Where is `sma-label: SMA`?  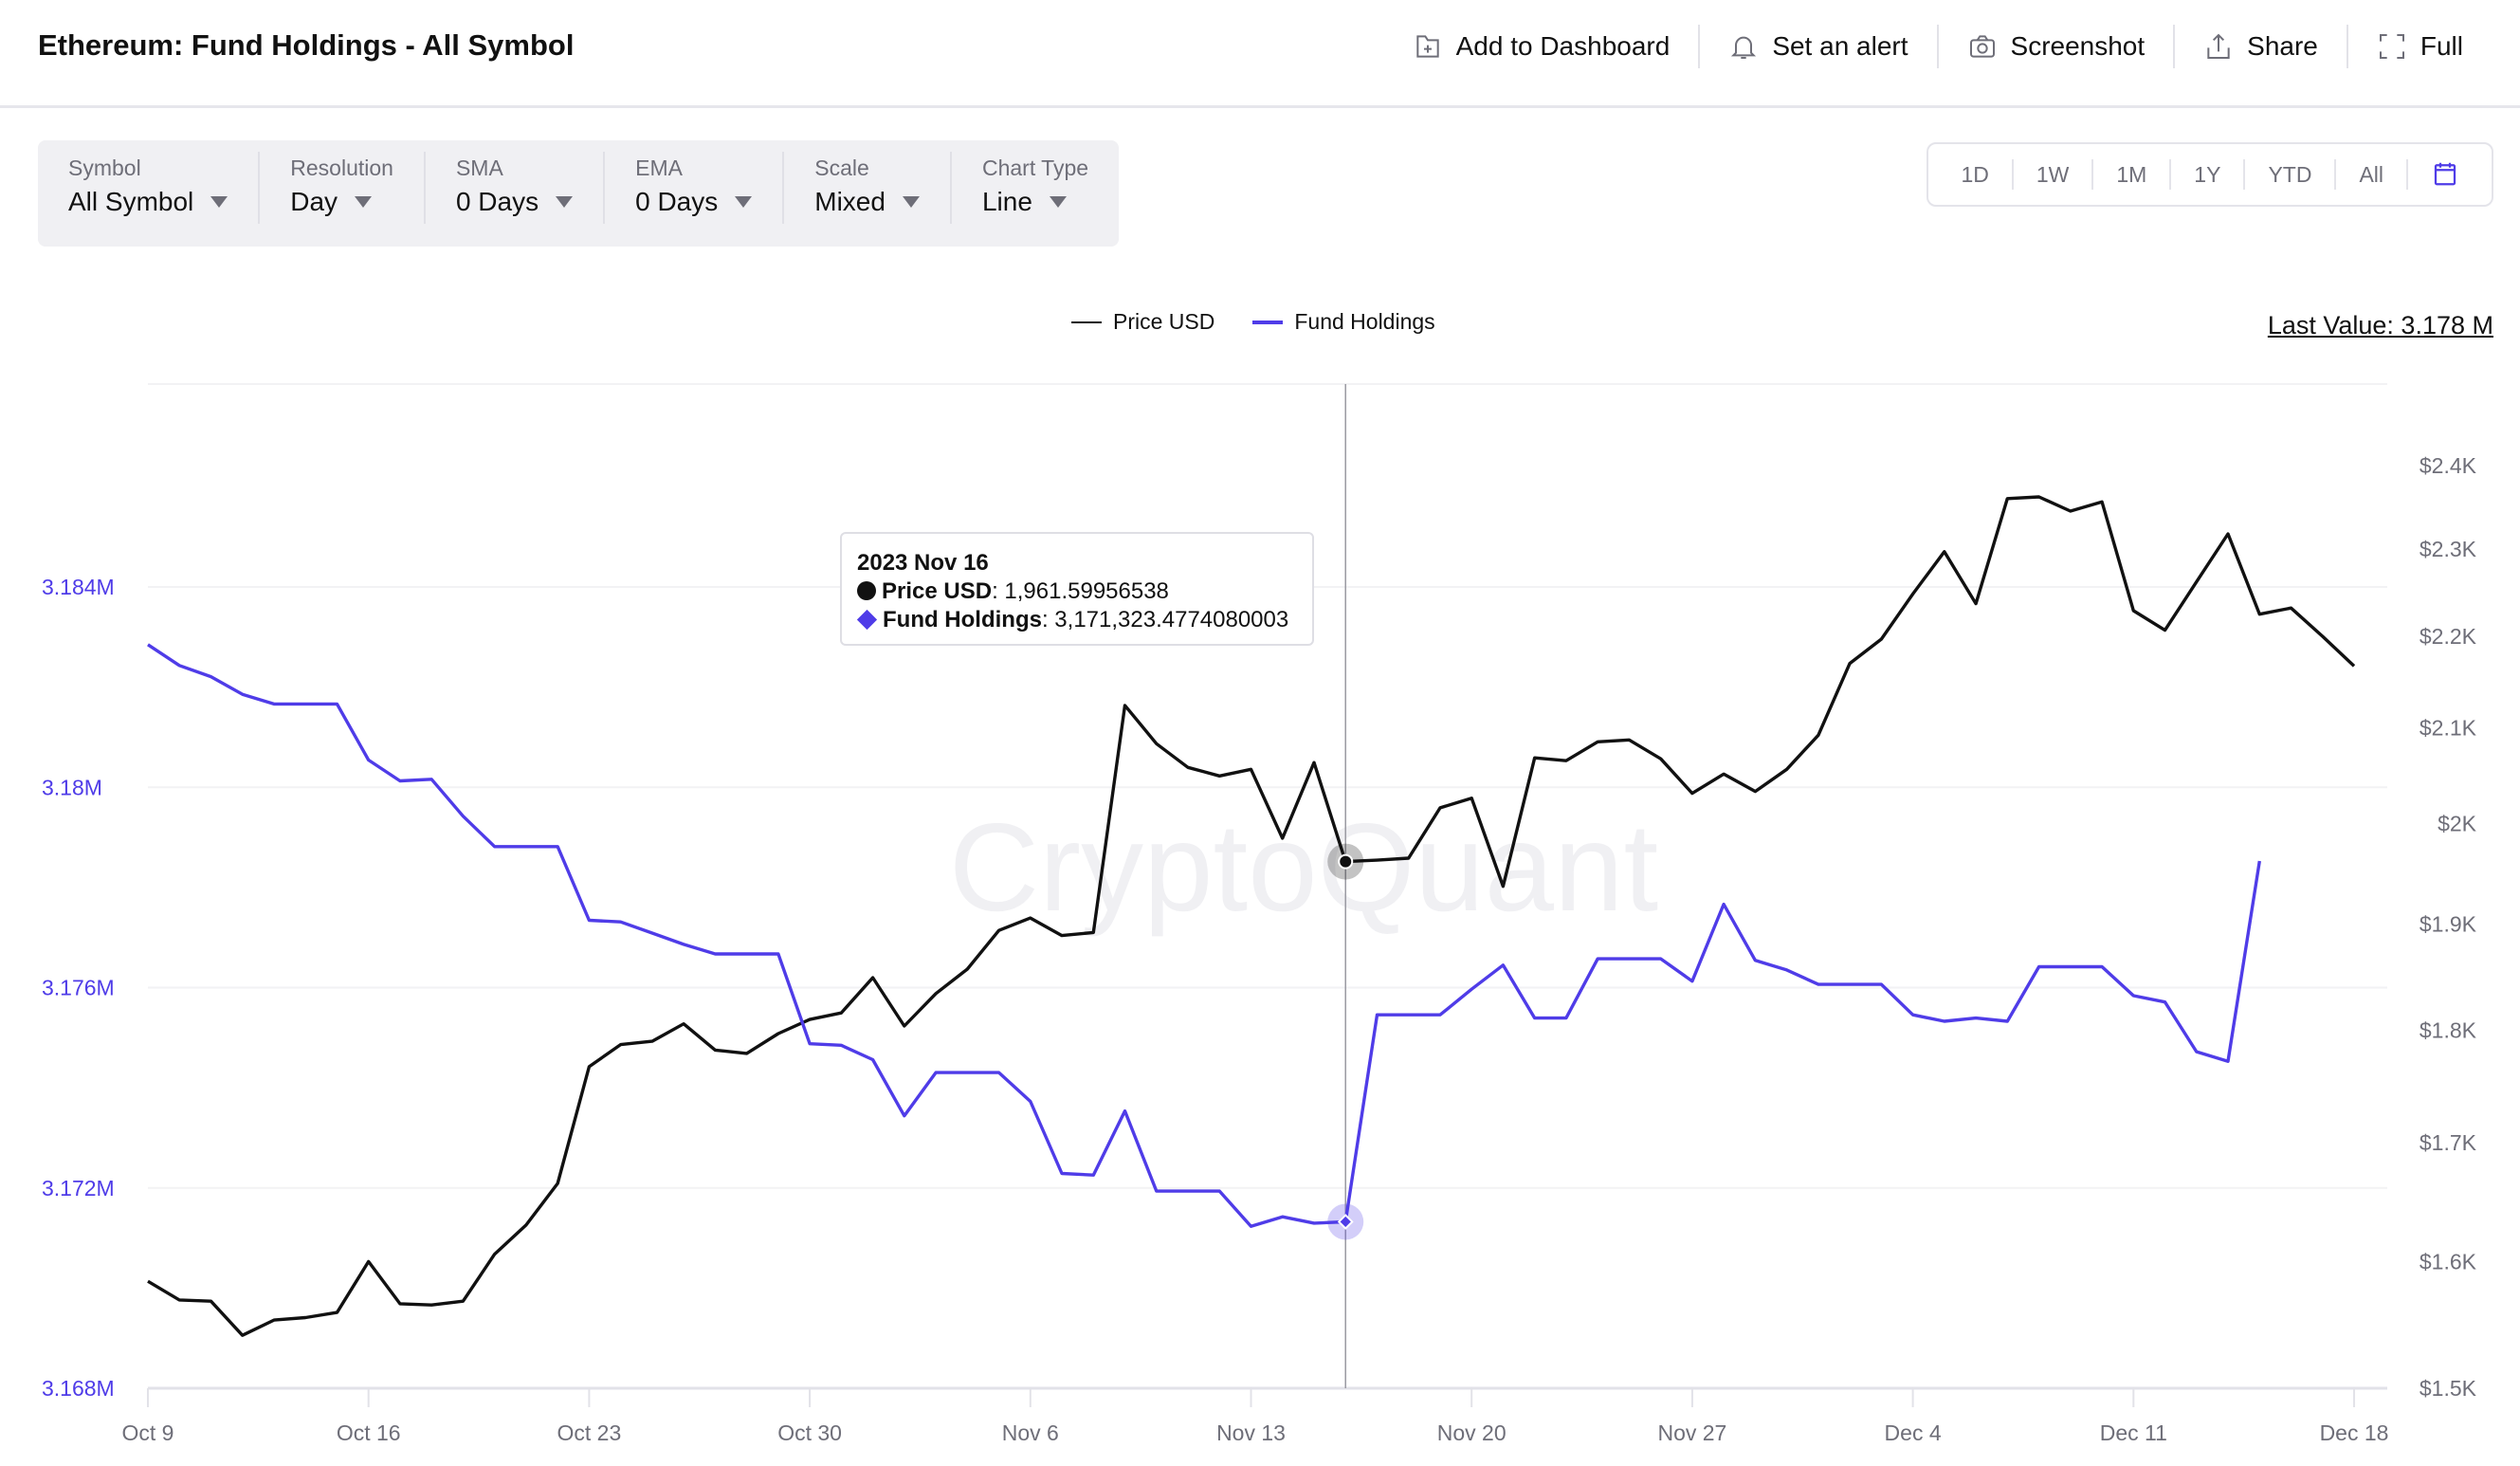 sma-label: SMA is located at coordinates (479, 168).